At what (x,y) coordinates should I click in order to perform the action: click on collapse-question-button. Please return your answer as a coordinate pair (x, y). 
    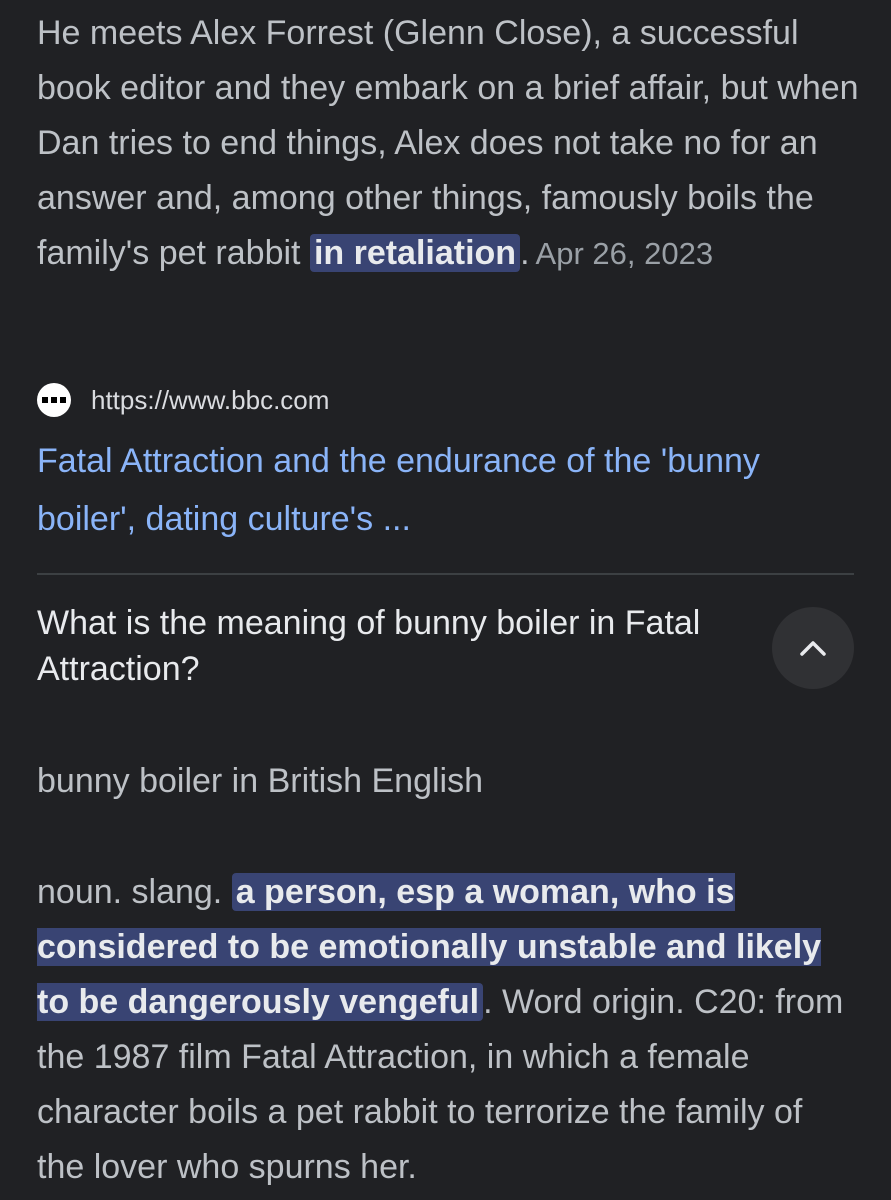
    Looking at the image, I should click on (813, 648).